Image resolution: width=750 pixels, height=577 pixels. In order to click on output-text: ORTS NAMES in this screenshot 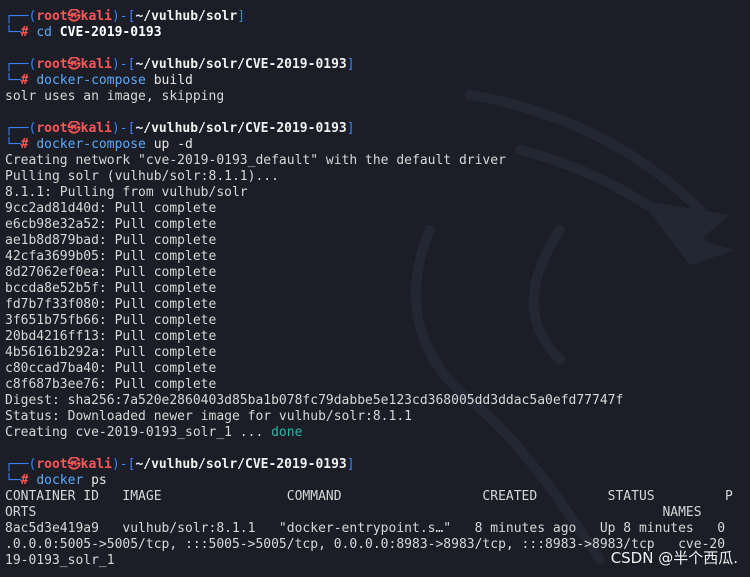, I will do `click(353, 512)`.